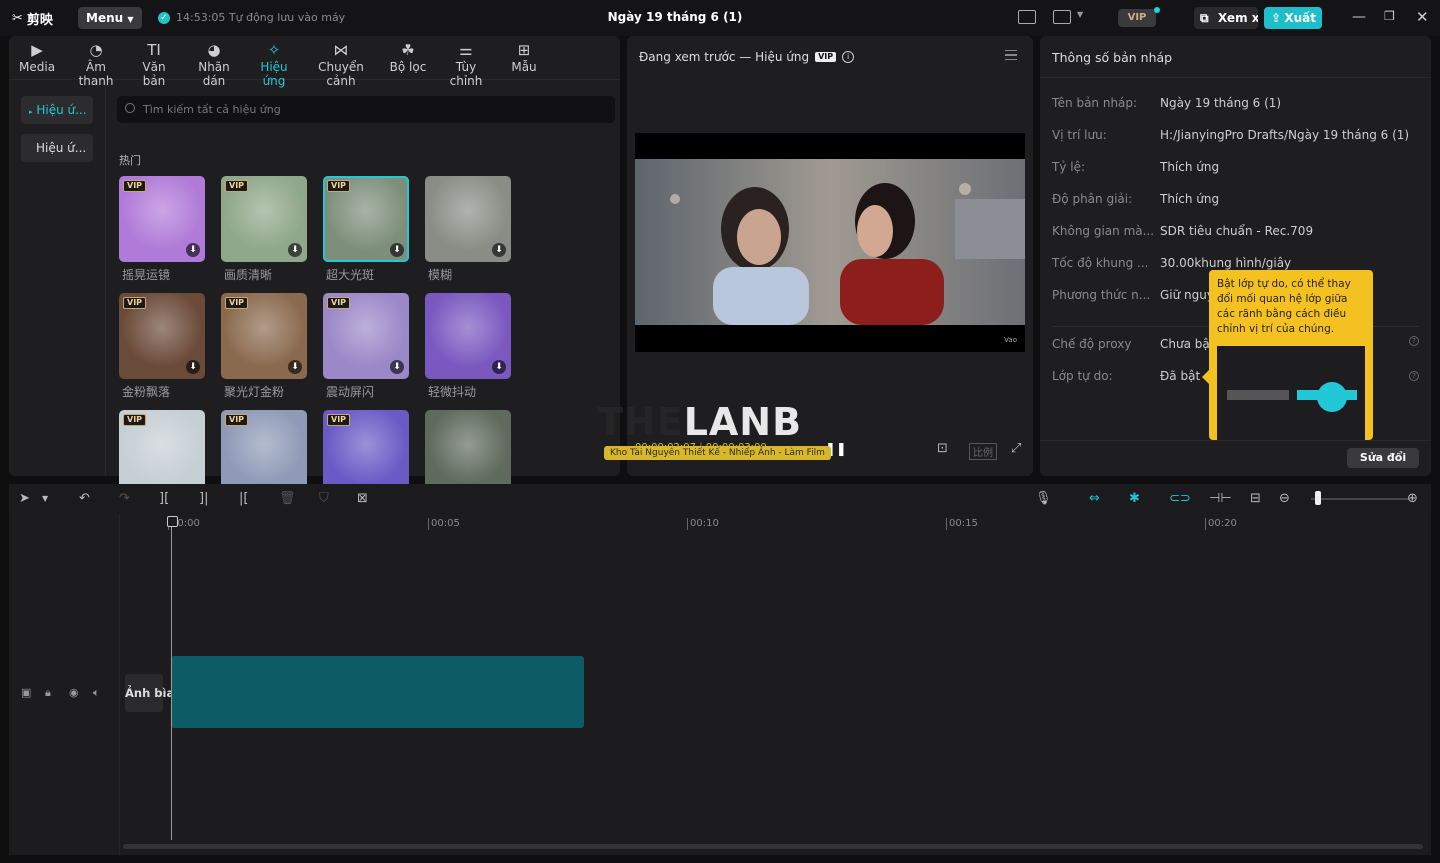 This screenshot has width=1440, height=863. Describe the element at coordinates (942, 448) in the screenshot. I see `screenshot-icon: ⊡` at that location.